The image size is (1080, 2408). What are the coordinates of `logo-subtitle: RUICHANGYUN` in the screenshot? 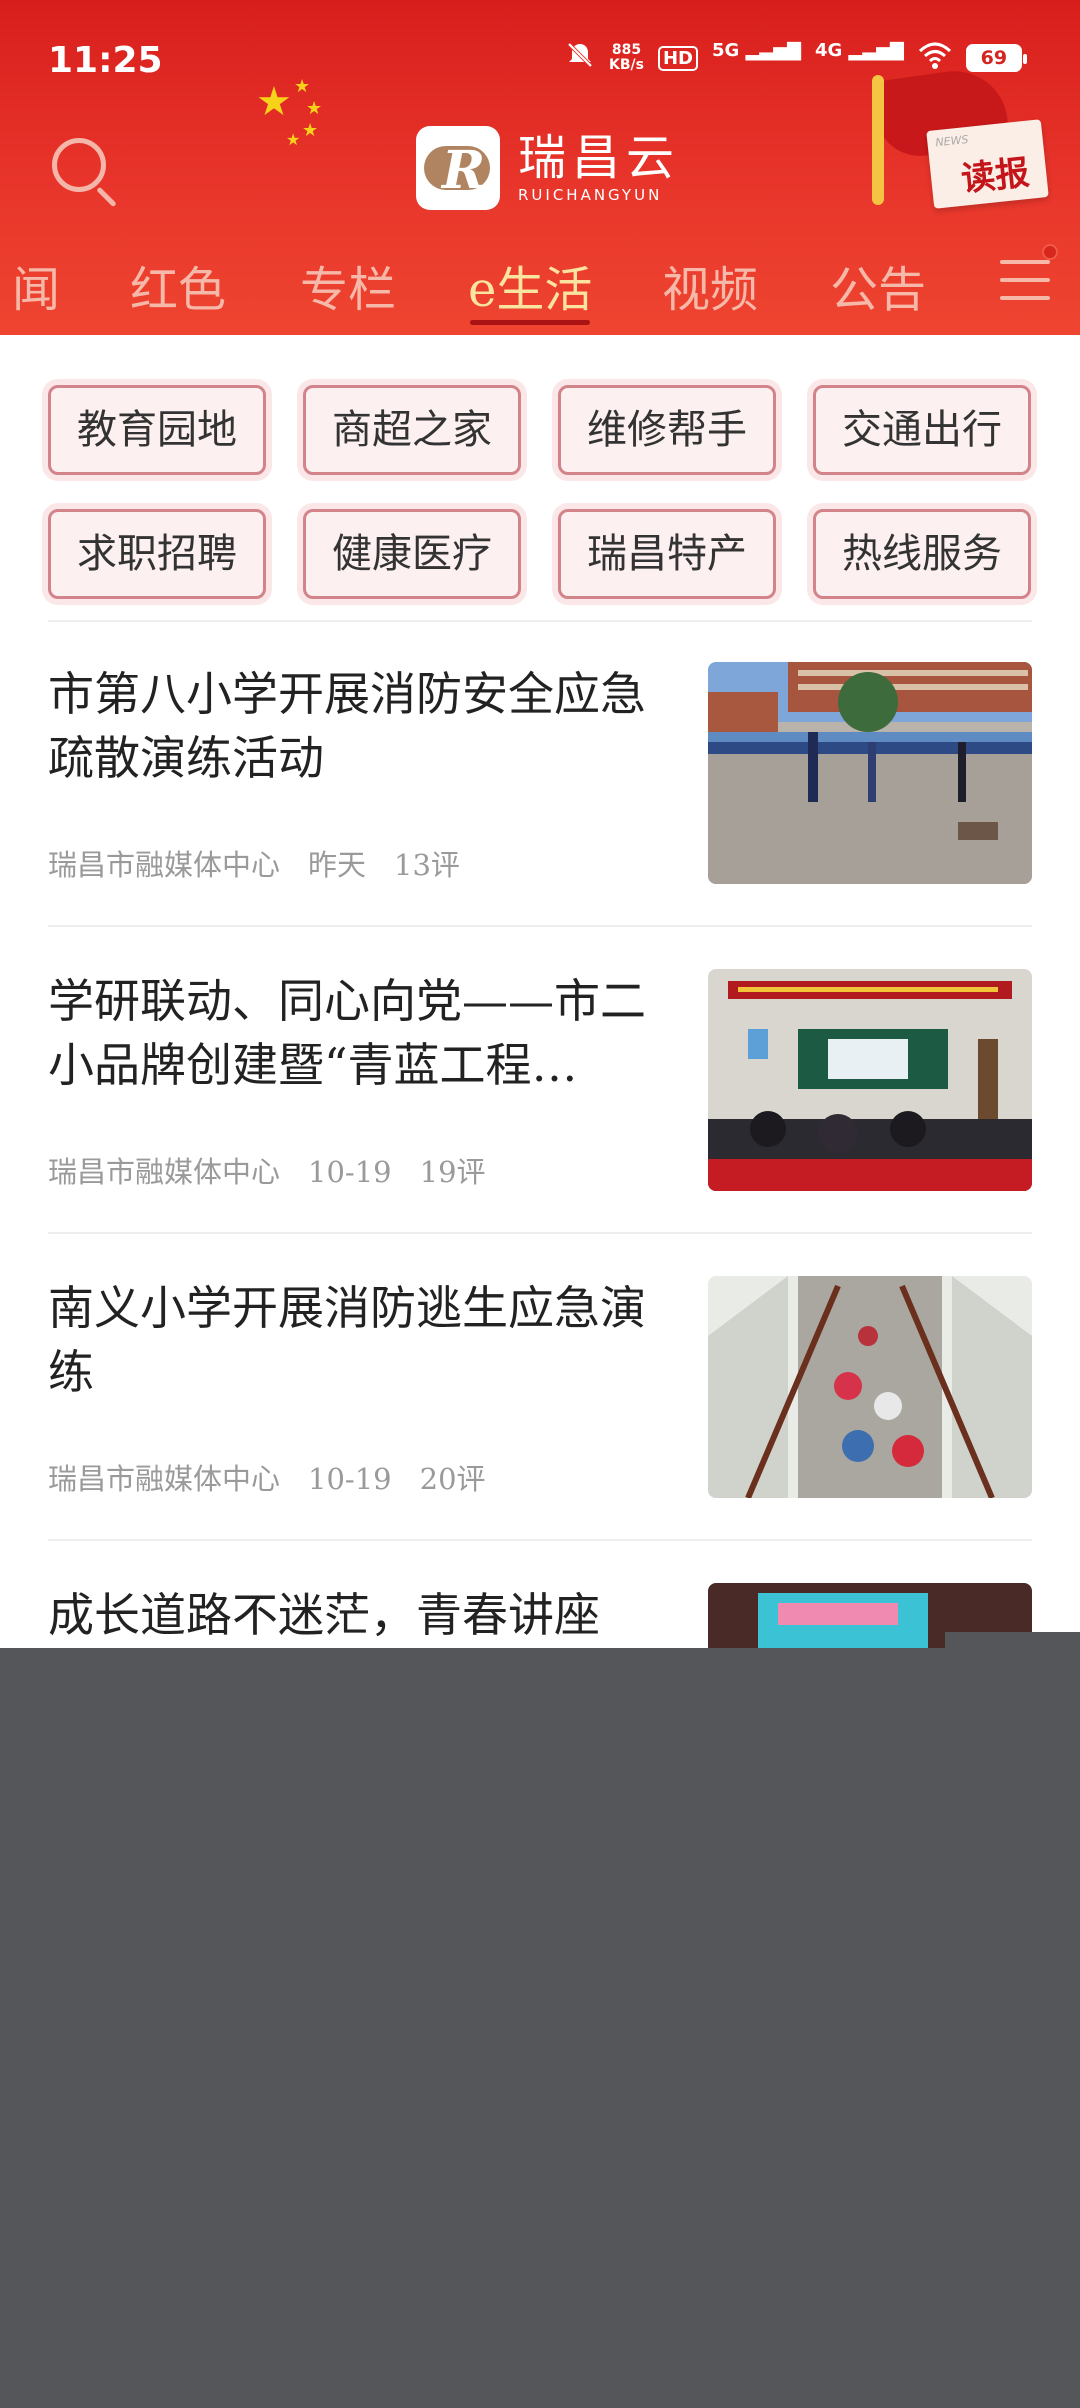 It's located at (590, 195).